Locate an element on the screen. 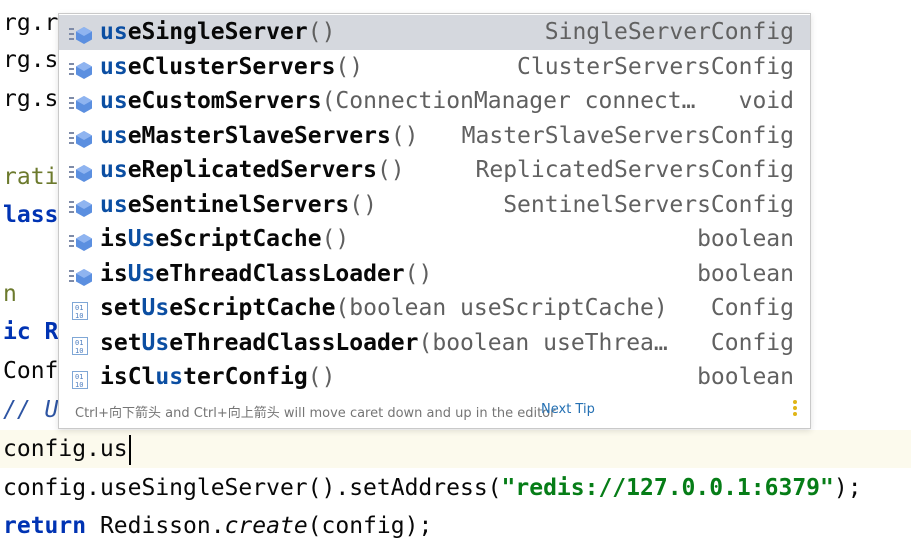  completion-item-type: void is located at coordinates (766, 101).